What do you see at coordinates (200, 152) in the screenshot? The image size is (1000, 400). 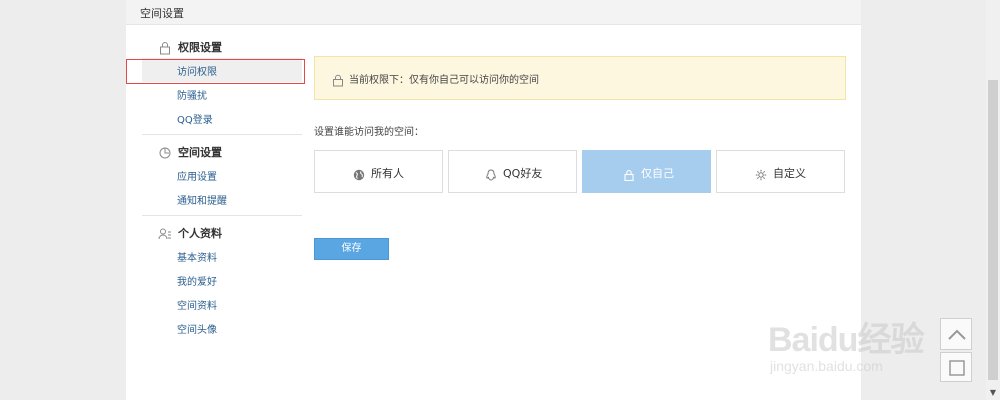 I see `sidebar-group-label: 空间设置` at bounding box center [200, 152].